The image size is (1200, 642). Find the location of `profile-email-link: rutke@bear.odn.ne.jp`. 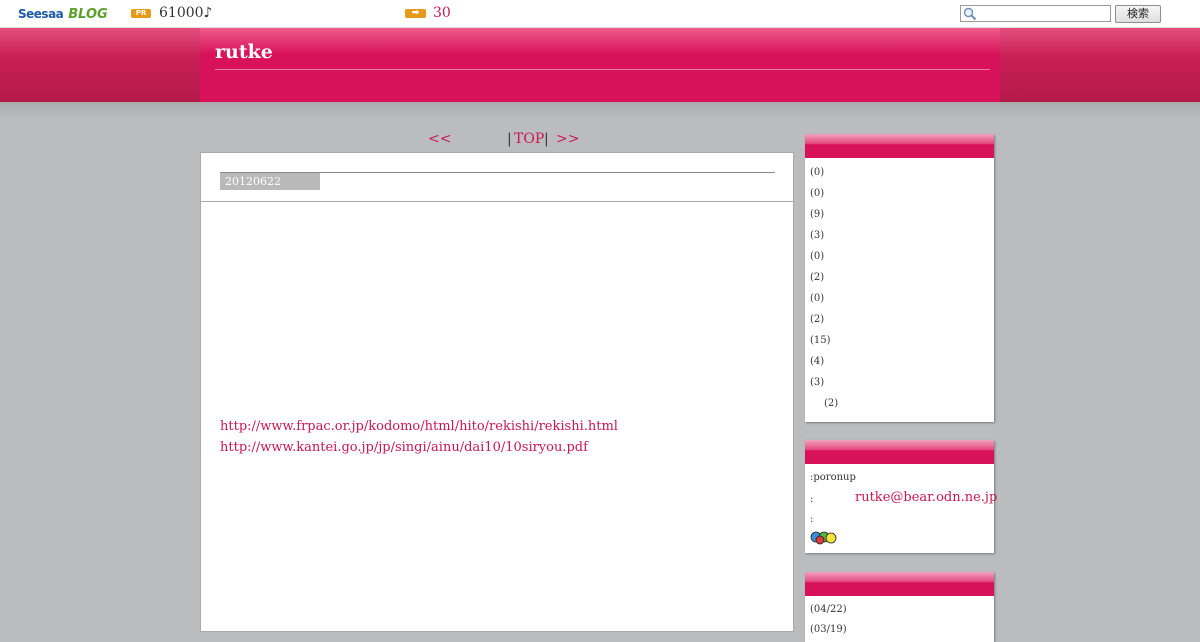

profile-email-link: rutke@bear.odn.ne.jp is located at coordinates (926, 497).